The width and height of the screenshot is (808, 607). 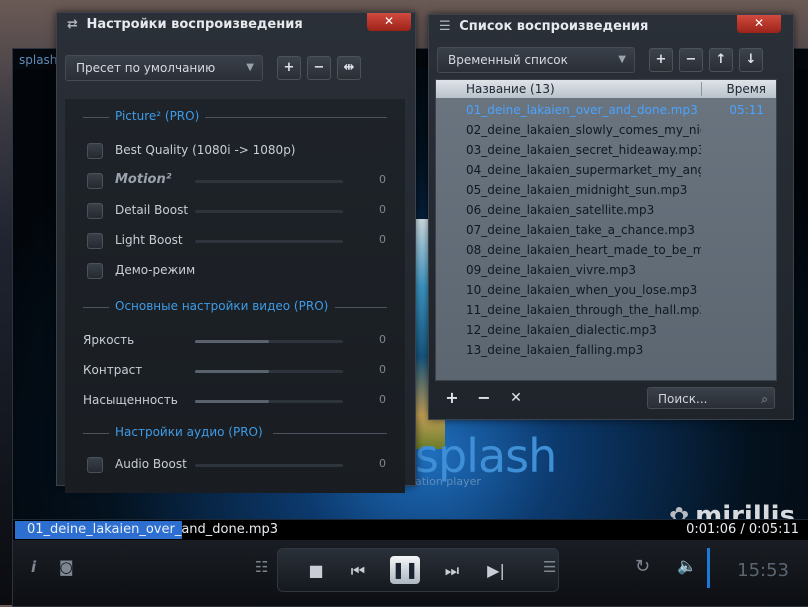 I want to click on motion-checkbox, so click(x=95, y=181).